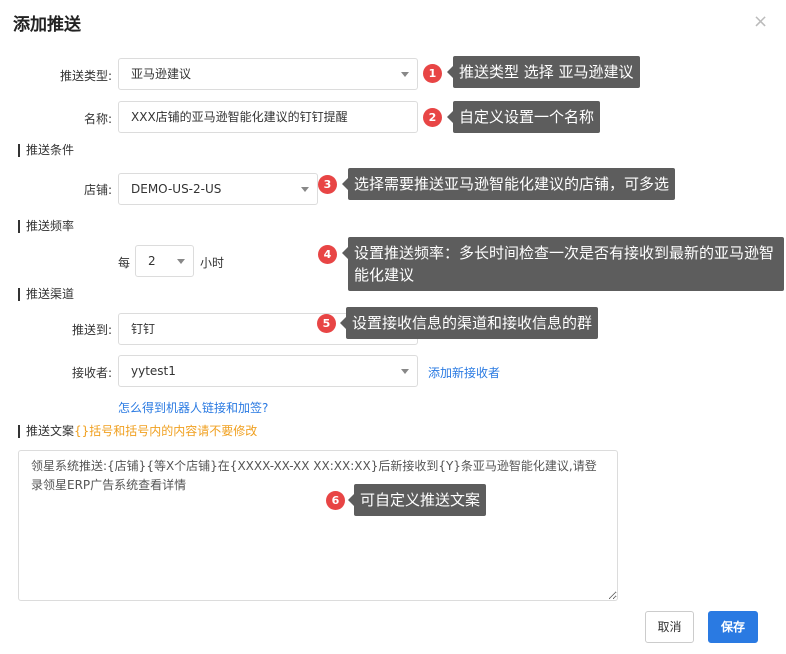 This screenshot has height=654, width=786. I want to click on receiver-value: yytest1, so click(153, 371).